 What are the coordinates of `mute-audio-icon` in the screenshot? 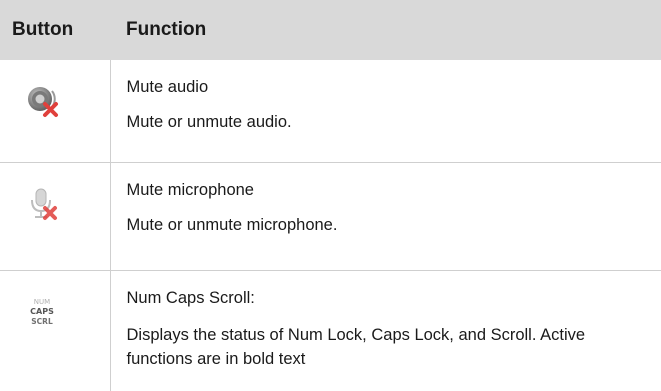 It's located at (42, 101).